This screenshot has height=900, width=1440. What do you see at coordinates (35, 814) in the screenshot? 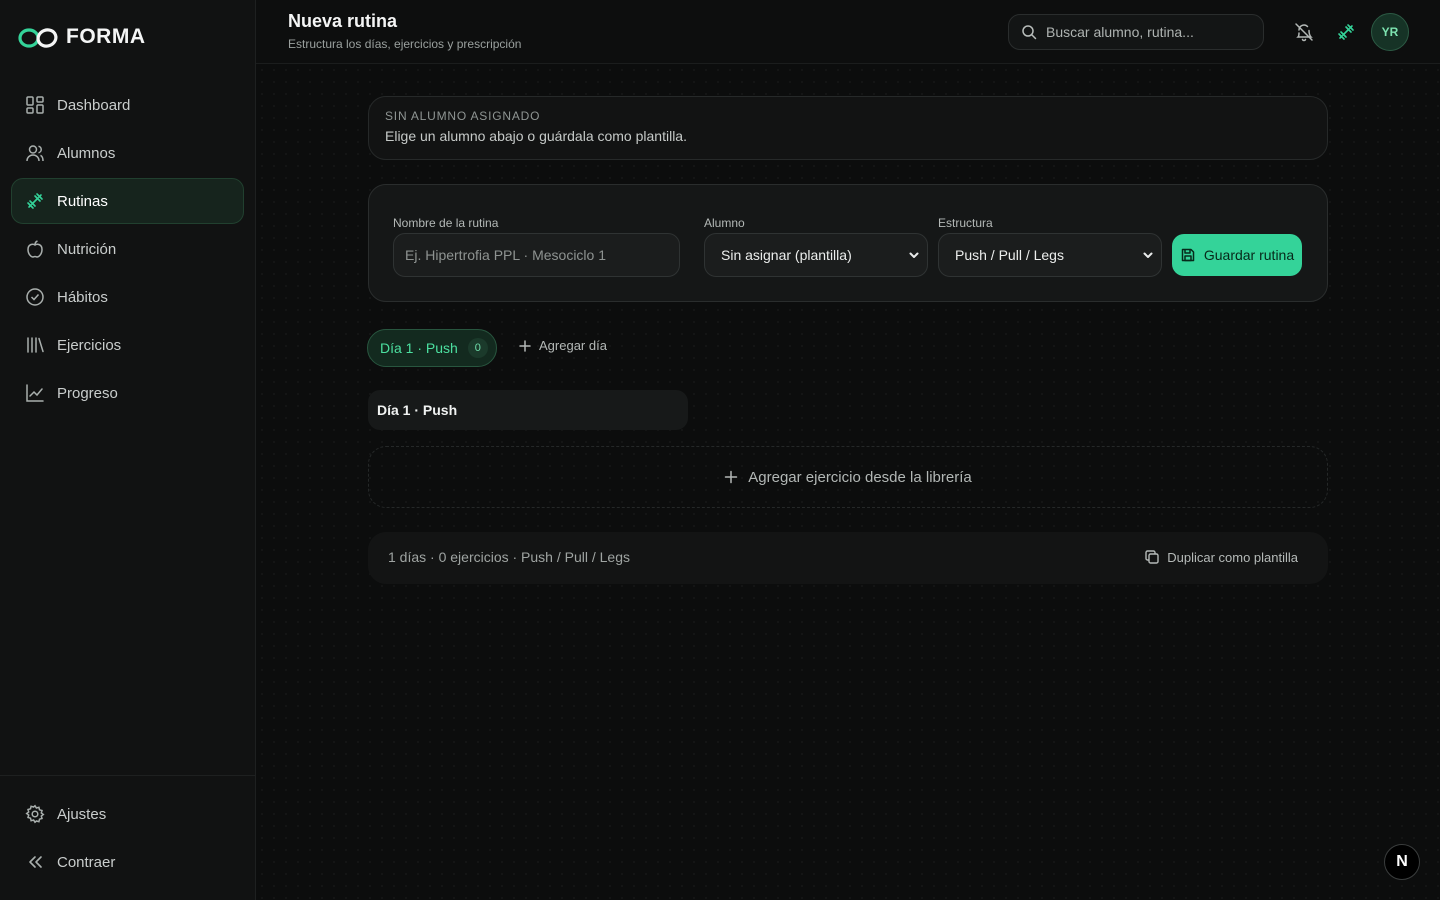
I see `gear-icon` at bounding box center [35, 814].